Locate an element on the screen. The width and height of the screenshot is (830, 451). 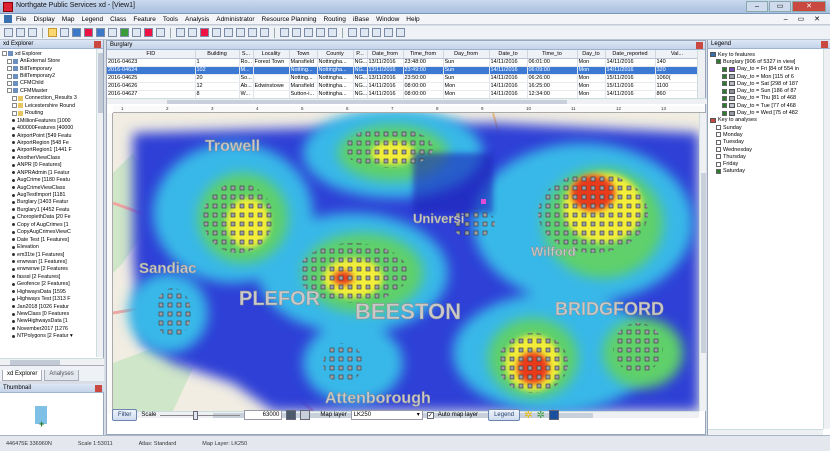
heatmap-style-icon: ✲ is located at coordinates (528, 415).